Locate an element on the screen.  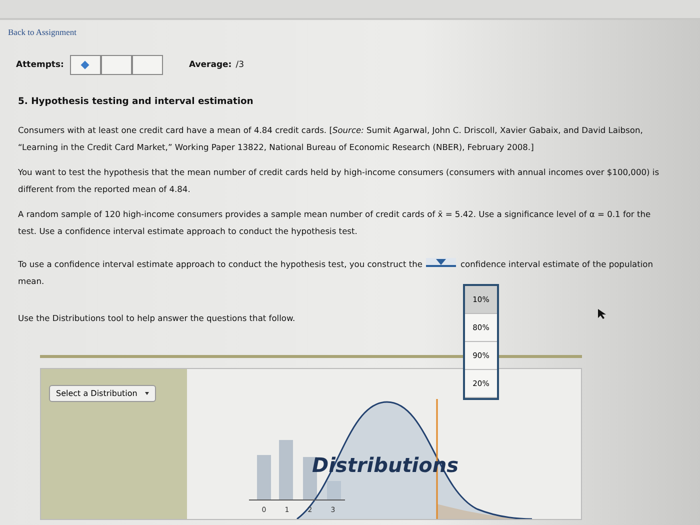
question-text: To use a confidence interval estimate approach to conduct the hypothesis test, you construct the is located at coordinates (220, 264).